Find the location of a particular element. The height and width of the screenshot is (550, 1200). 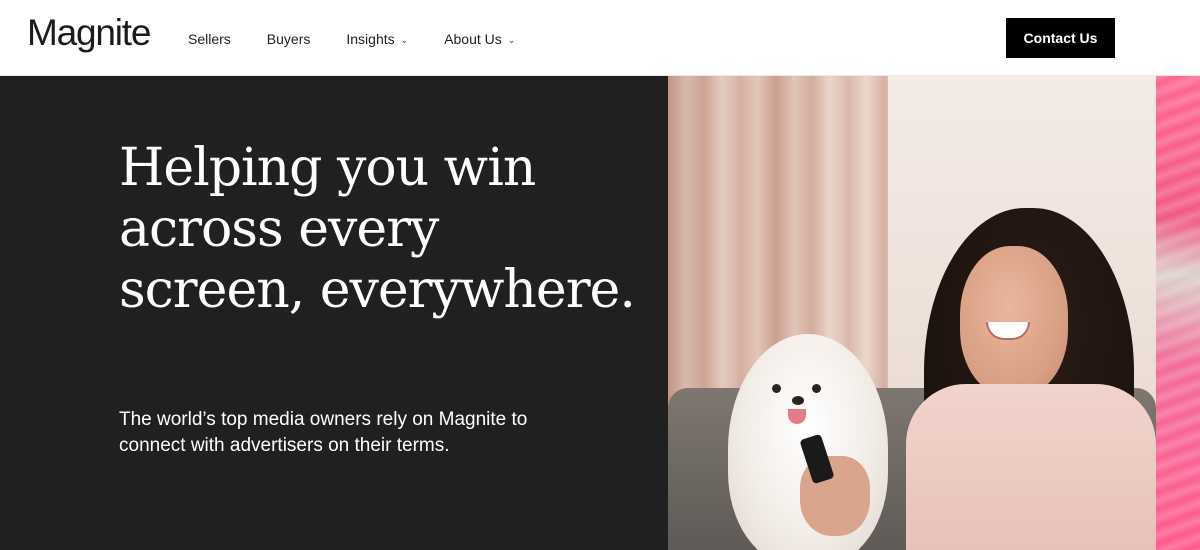

nav-item-label: Insights is located at coordinates (370, 39).